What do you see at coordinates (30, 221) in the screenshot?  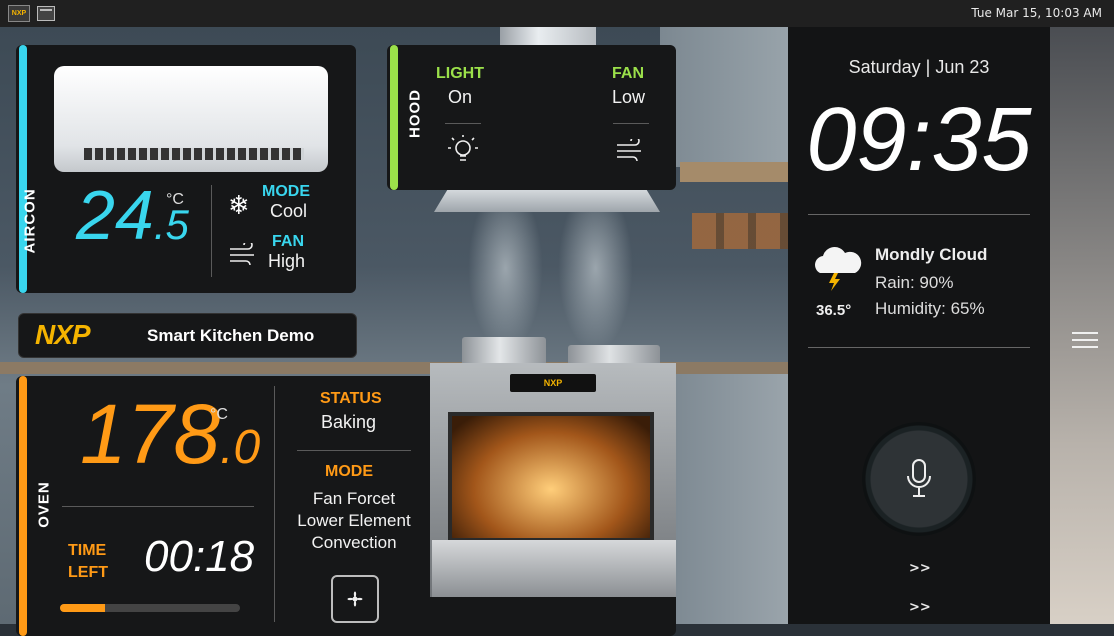 I see `aircon-label: AIRCON` at bounding box center [30, 221].